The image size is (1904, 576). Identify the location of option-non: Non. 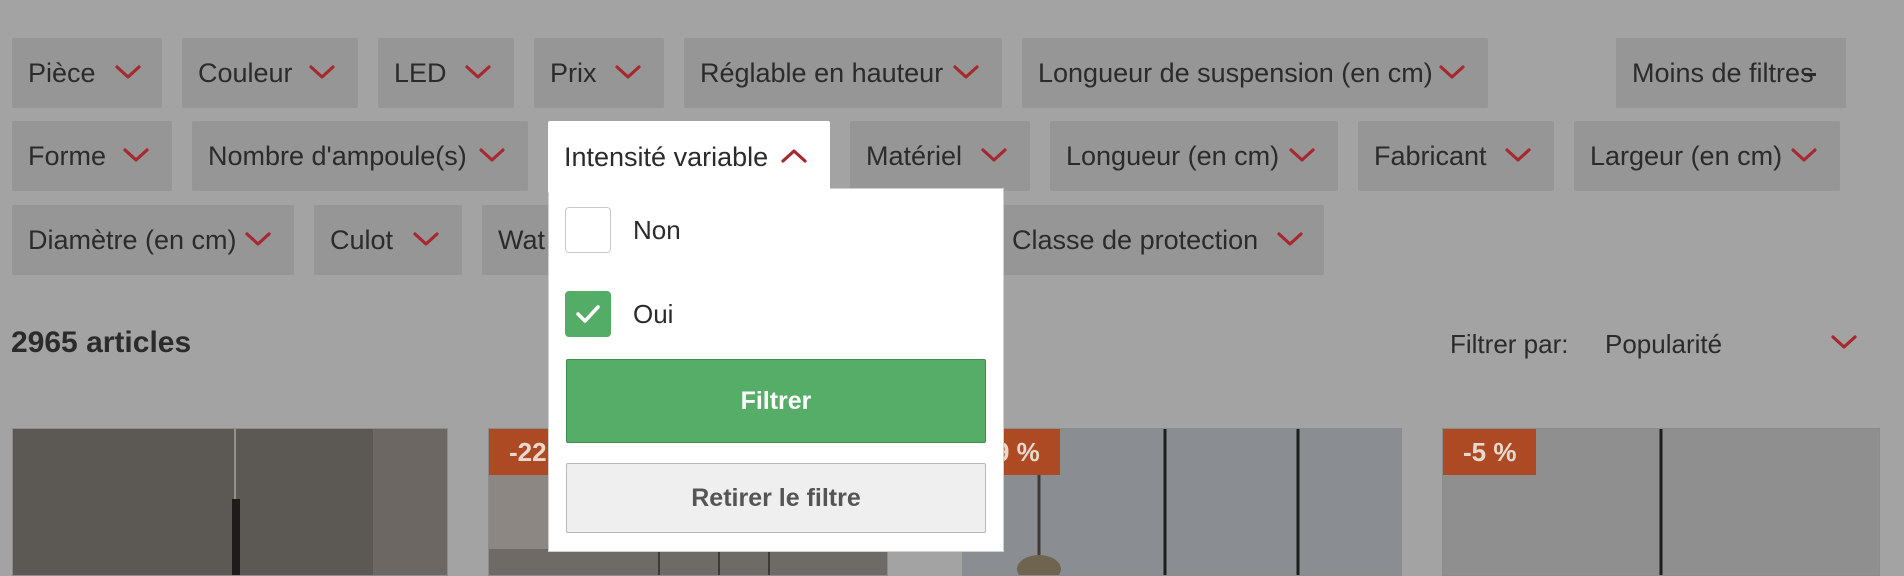
(623, 230).